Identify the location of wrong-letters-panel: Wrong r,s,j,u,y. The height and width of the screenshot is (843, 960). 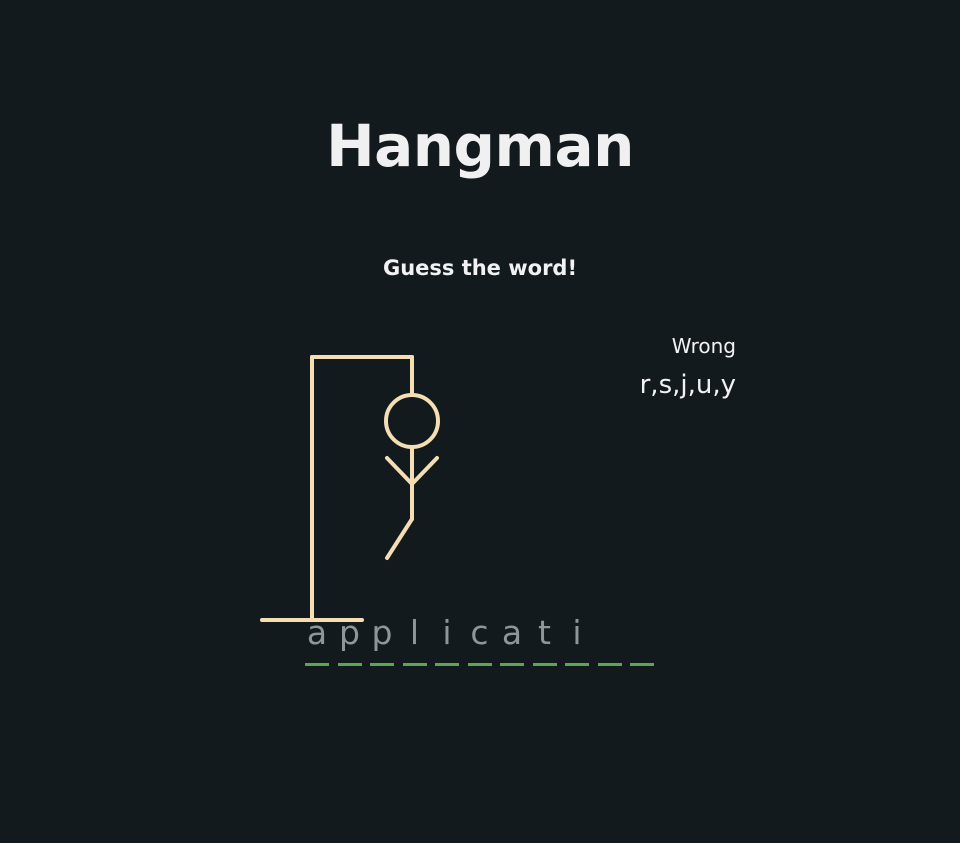
(688, 367).